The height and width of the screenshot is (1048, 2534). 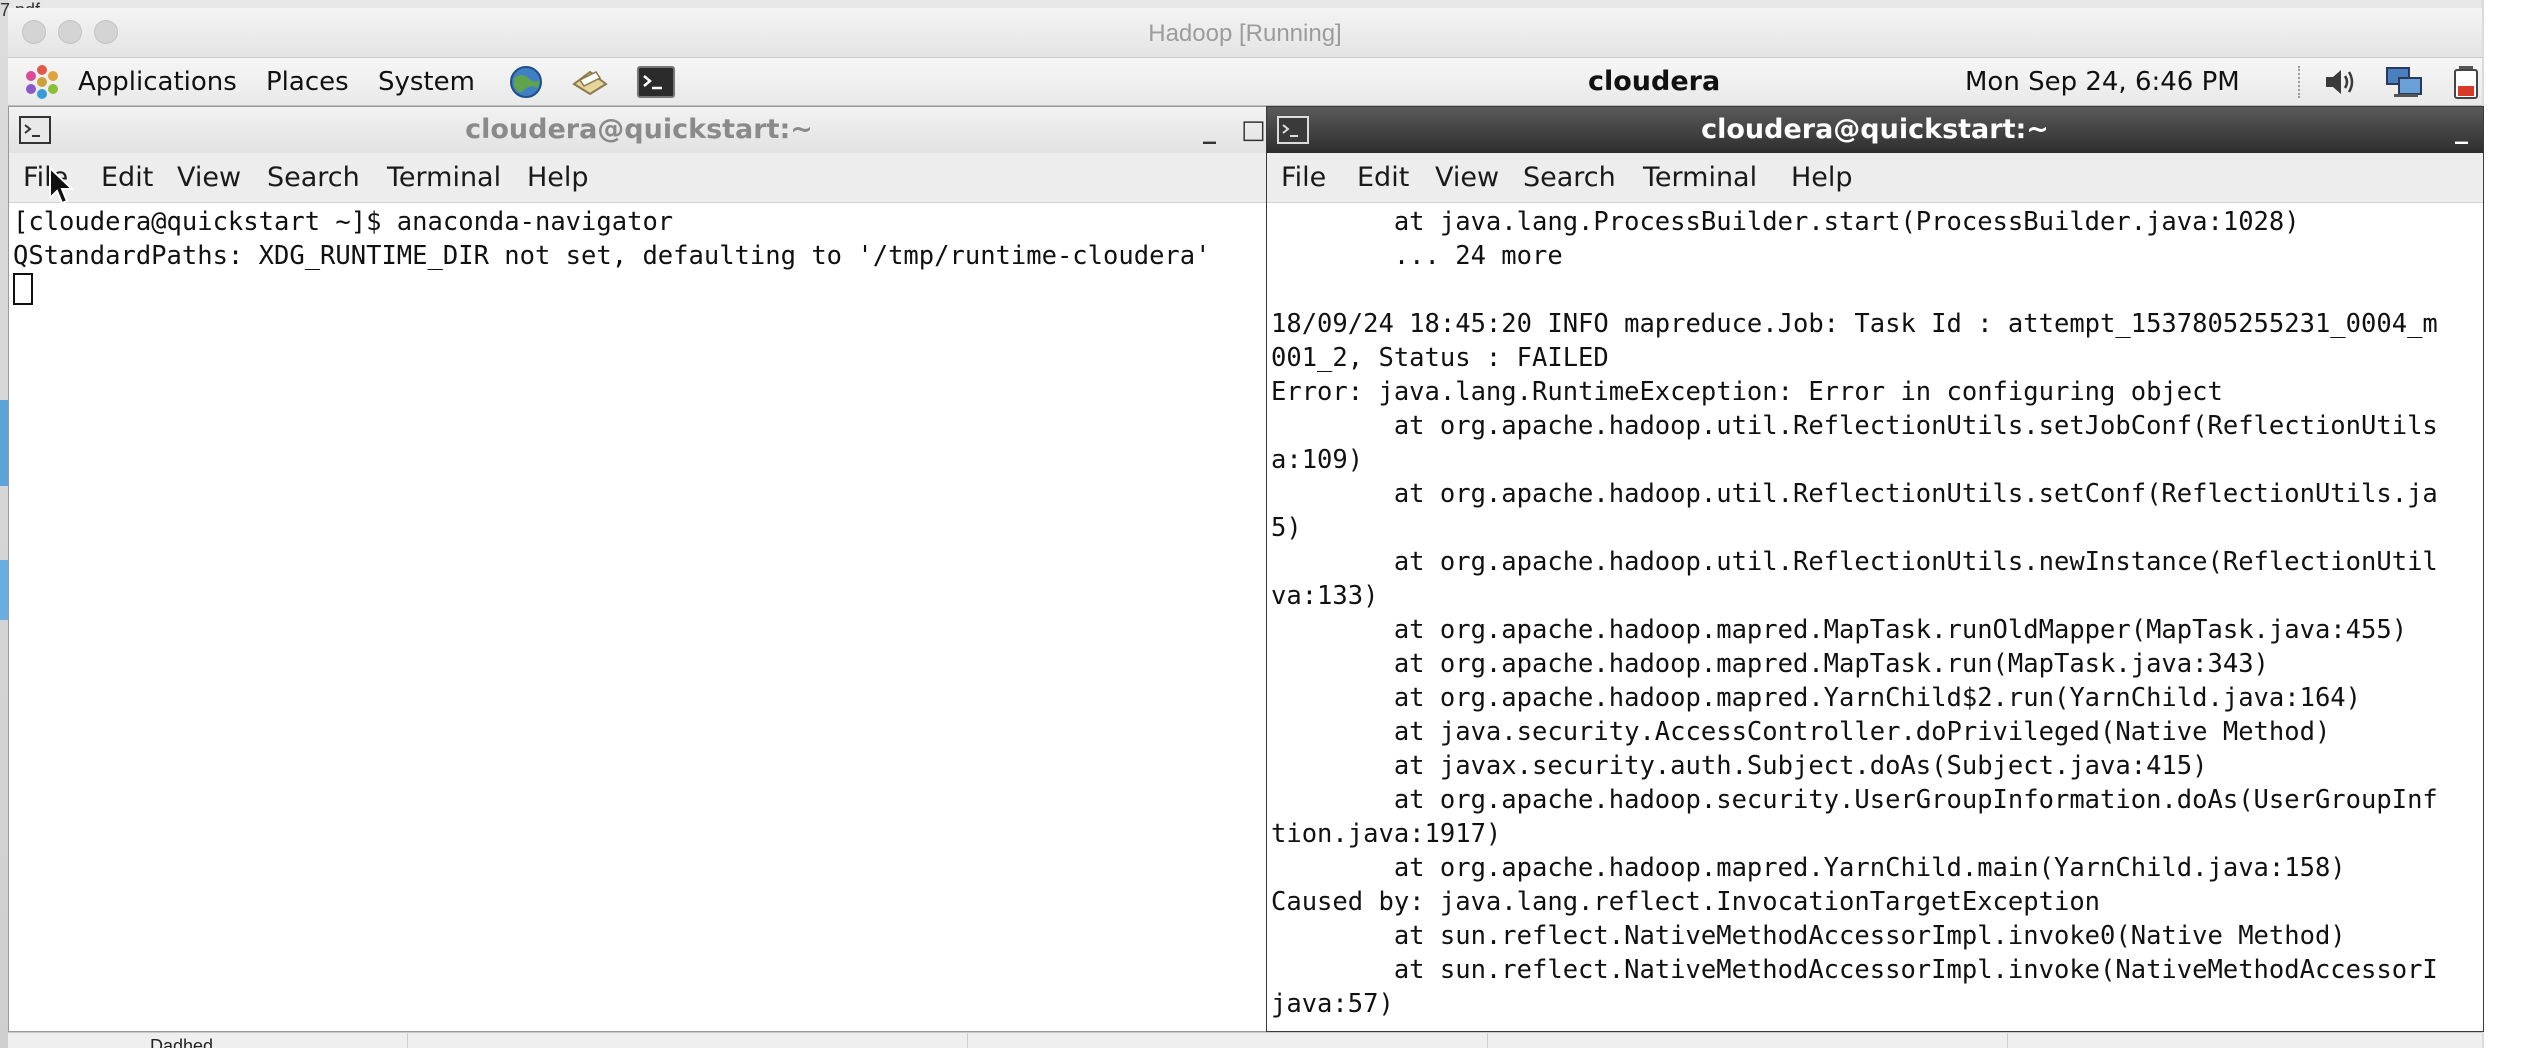 What do you see at coordinates (1253, 130) in the screenshot?
I see `window-maximize-button: □` at bounding box center [1253, 130].